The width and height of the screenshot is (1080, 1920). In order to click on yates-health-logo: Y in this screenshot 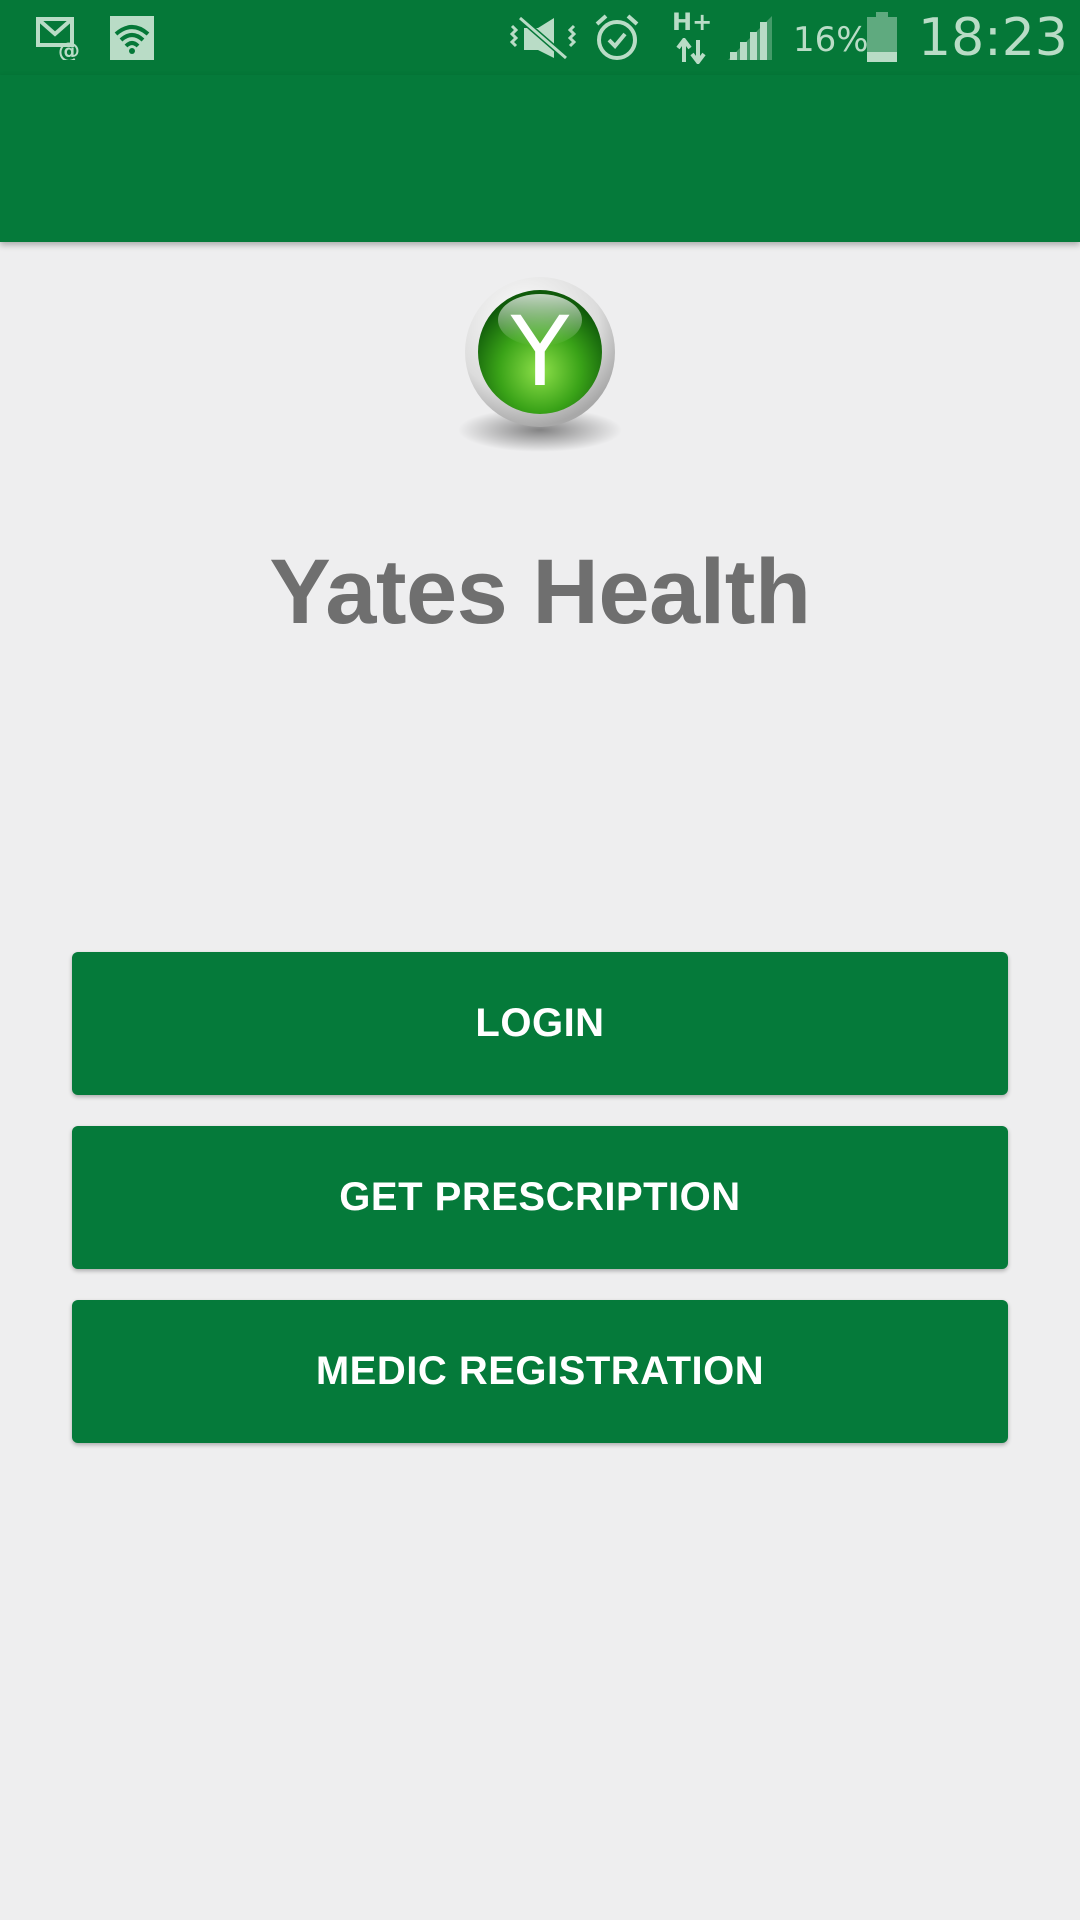, I will do `click(540, 364)`.